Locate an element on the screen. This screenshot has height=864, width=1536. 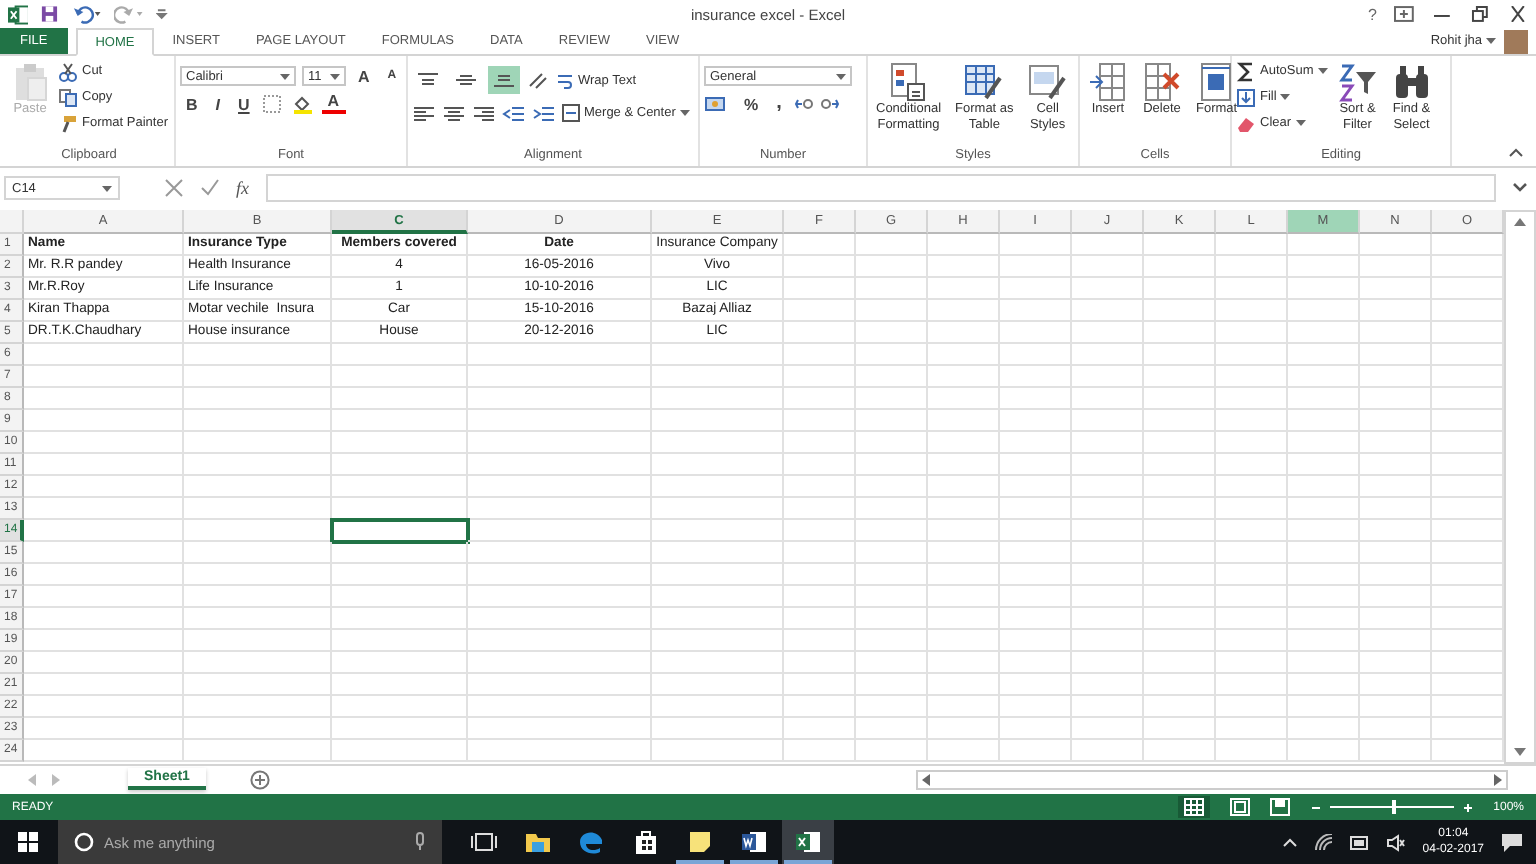
avatar is located at coordinates (1516, 41).